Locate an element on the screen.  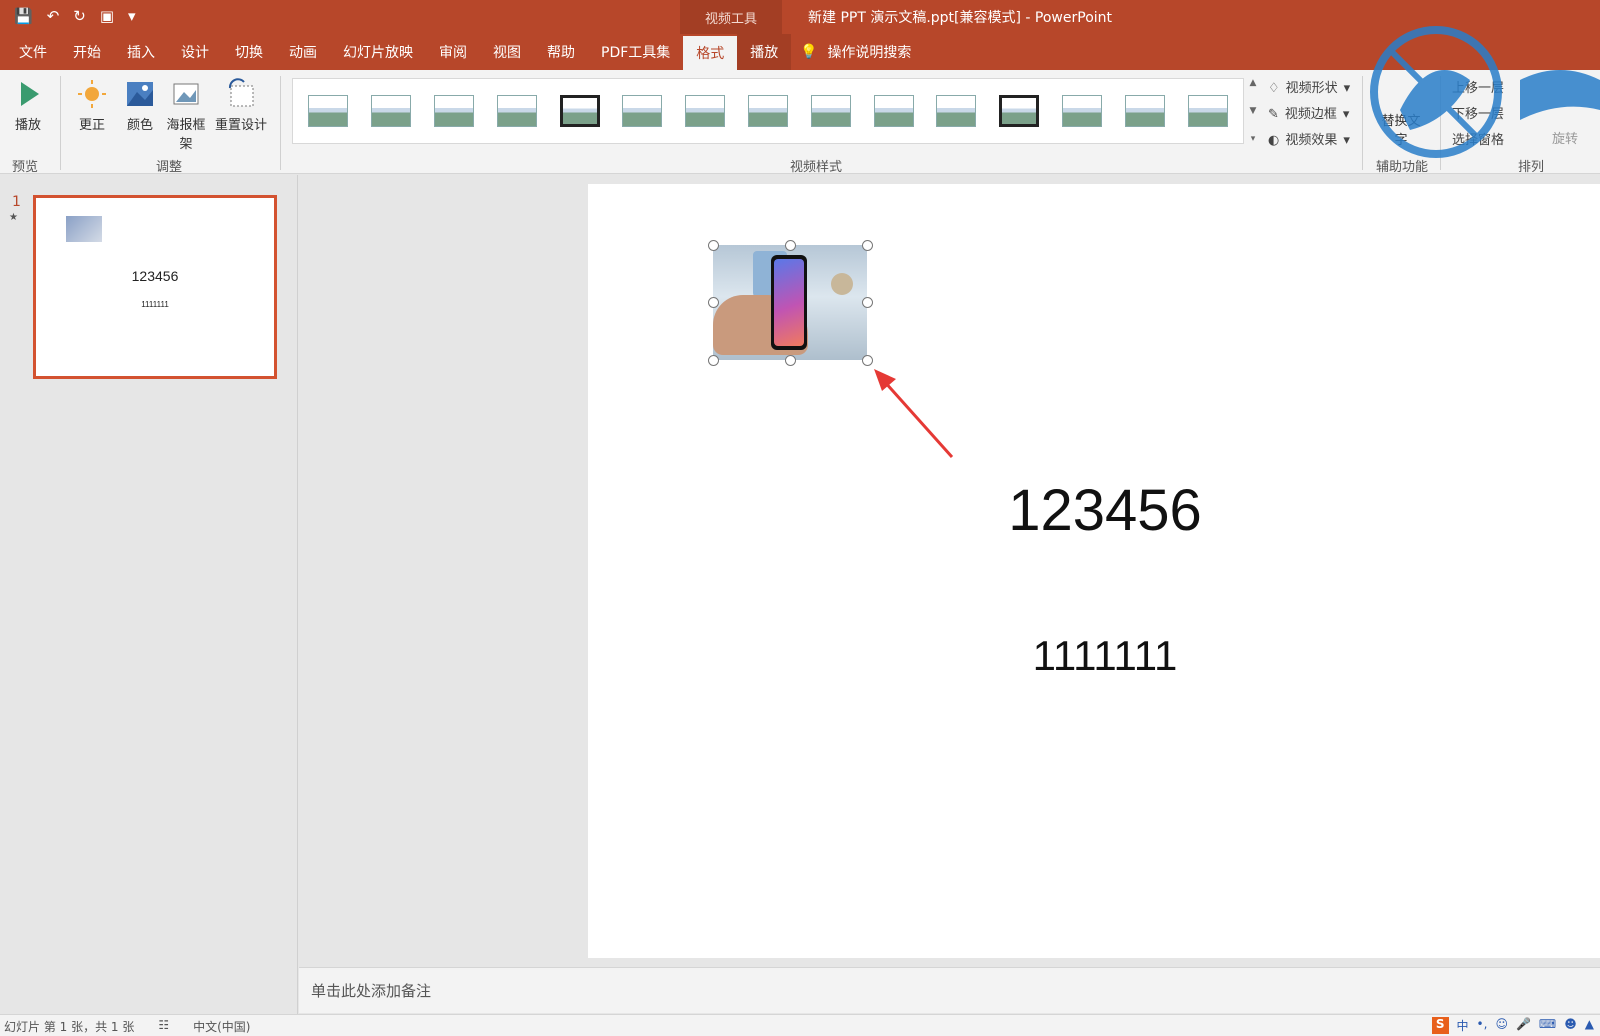
resize-handle-right is located at coordinates (867, 302).